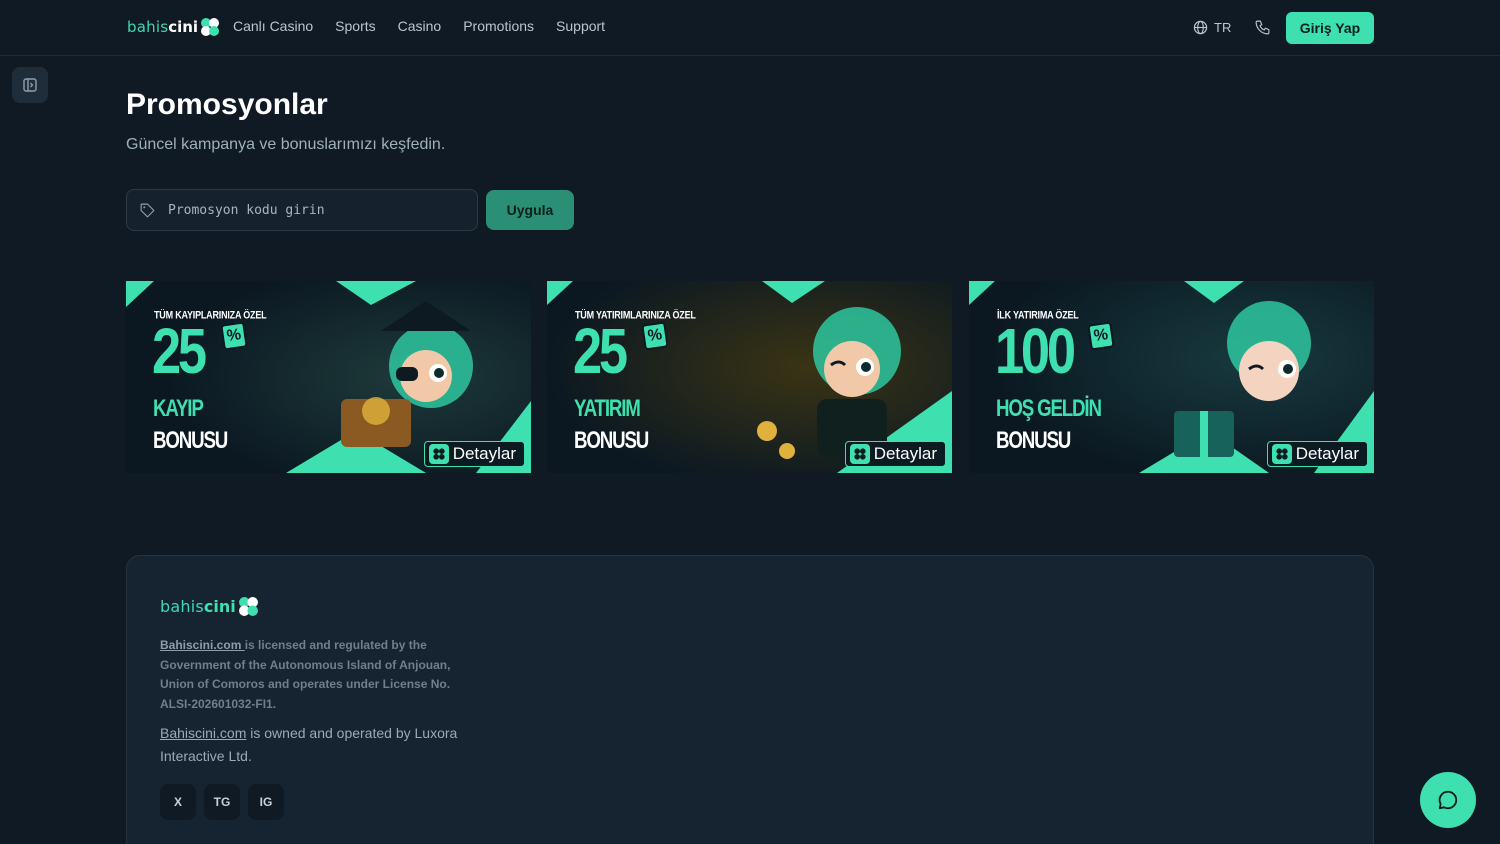 The width and height of the screenshot is (1500, 844). What do you see at coordinates (1223, 27) in the screenshot?
I see `language-code: TR` at bounding box center [1223, 27].